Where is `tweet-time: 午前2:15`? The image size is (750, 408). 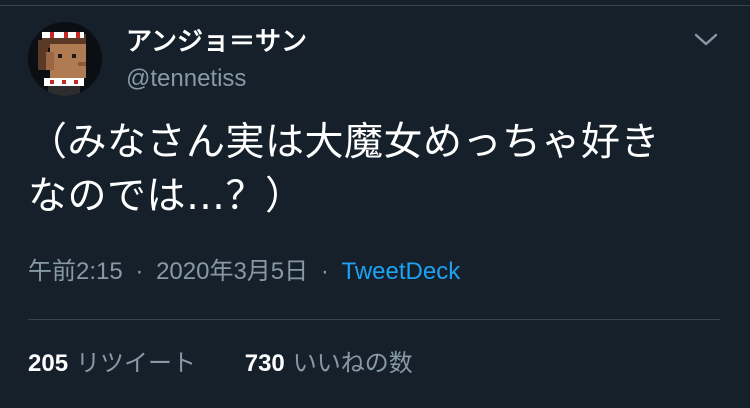 tweet-time: 午前2:15 is located at coordinates (75, 271).